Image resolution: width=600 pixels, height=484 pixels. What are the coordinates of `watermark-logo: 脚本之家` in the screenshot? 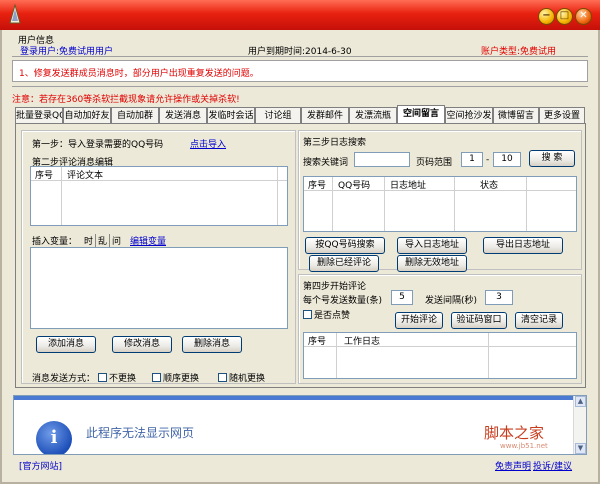 It's located at (514, 433).